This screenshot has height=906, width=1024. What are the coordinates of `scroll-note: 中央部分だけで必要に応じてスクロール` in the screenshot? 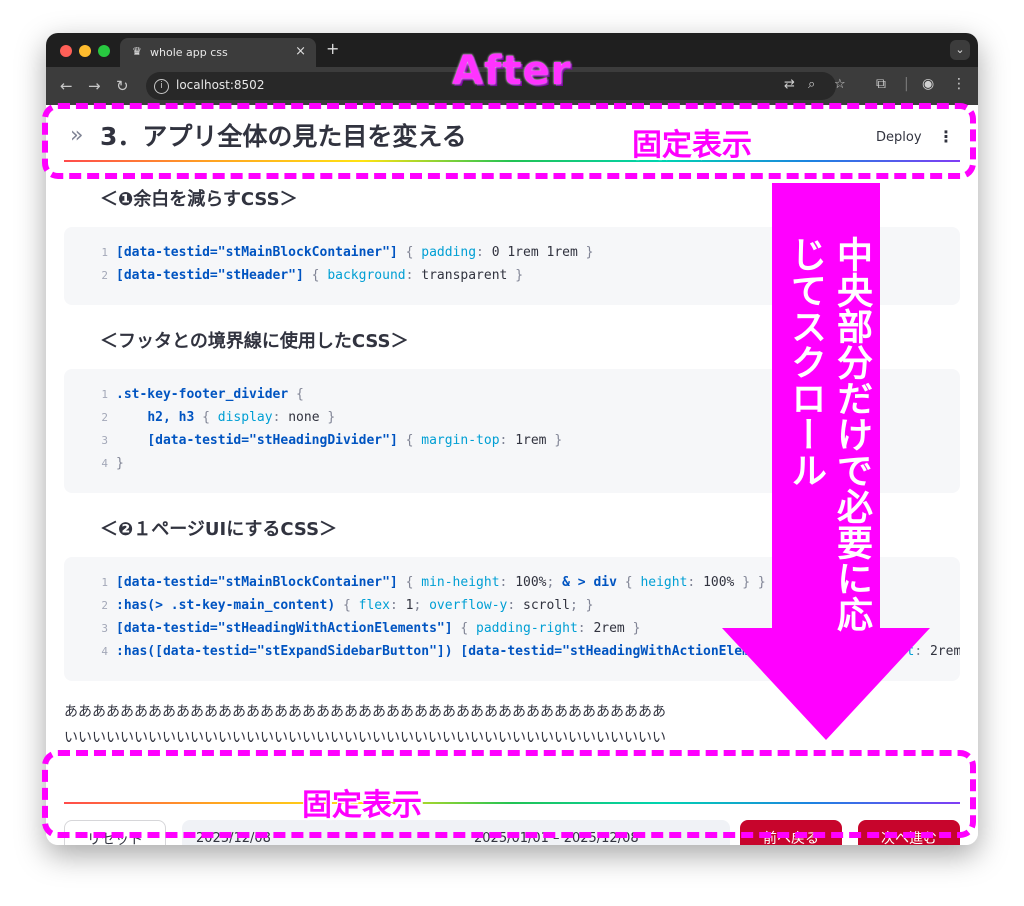 It's located at (828, 434).